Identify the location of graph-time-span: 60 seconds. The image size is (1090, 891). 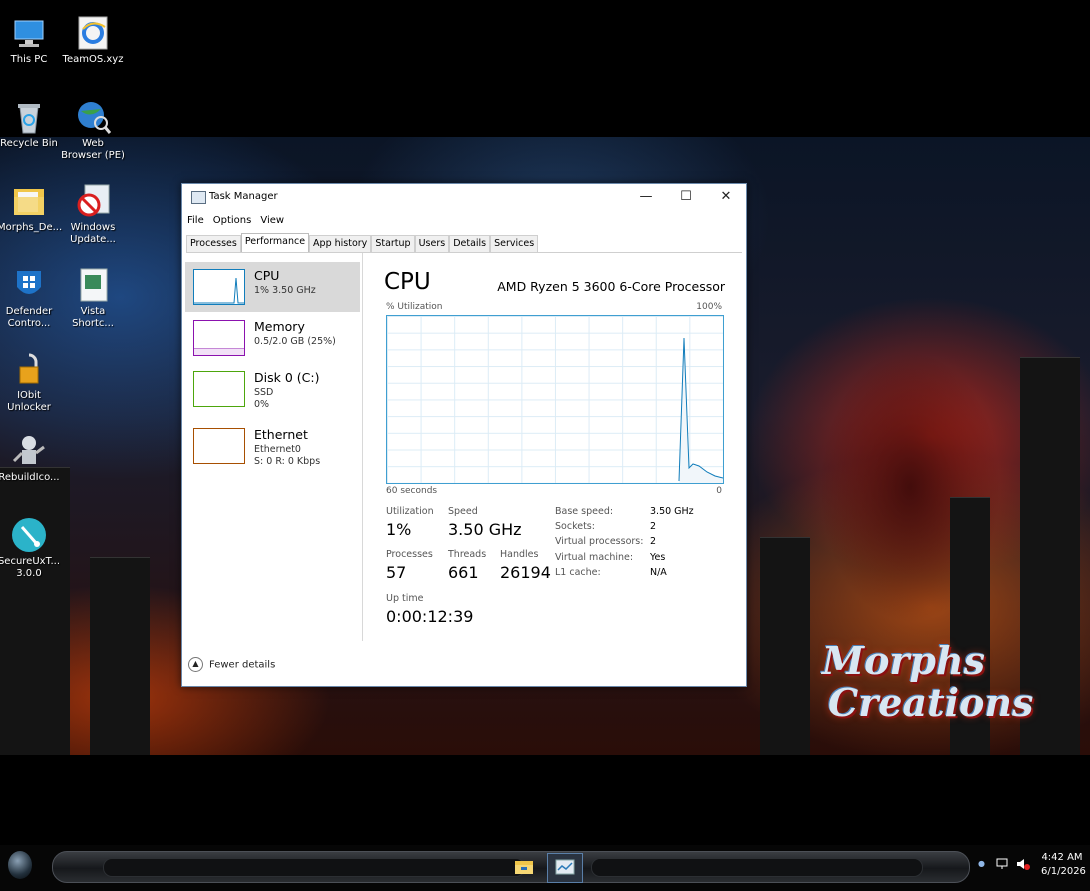
(412, 491).